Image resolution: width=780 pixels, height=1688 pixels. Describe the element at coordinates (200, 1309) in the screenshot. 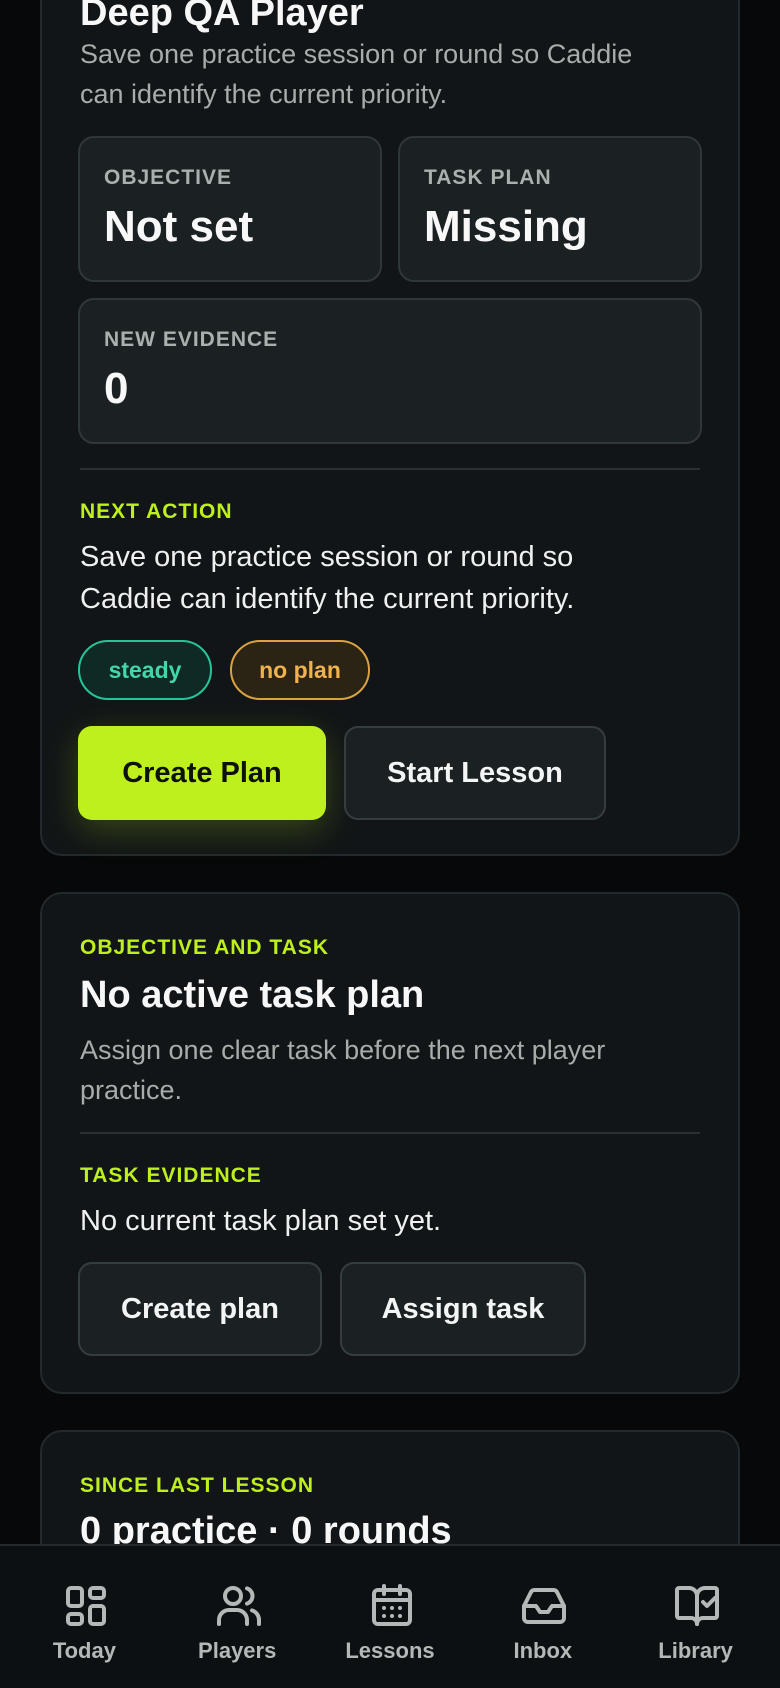

I see `create-task-plan-button: Create plan` at that location.